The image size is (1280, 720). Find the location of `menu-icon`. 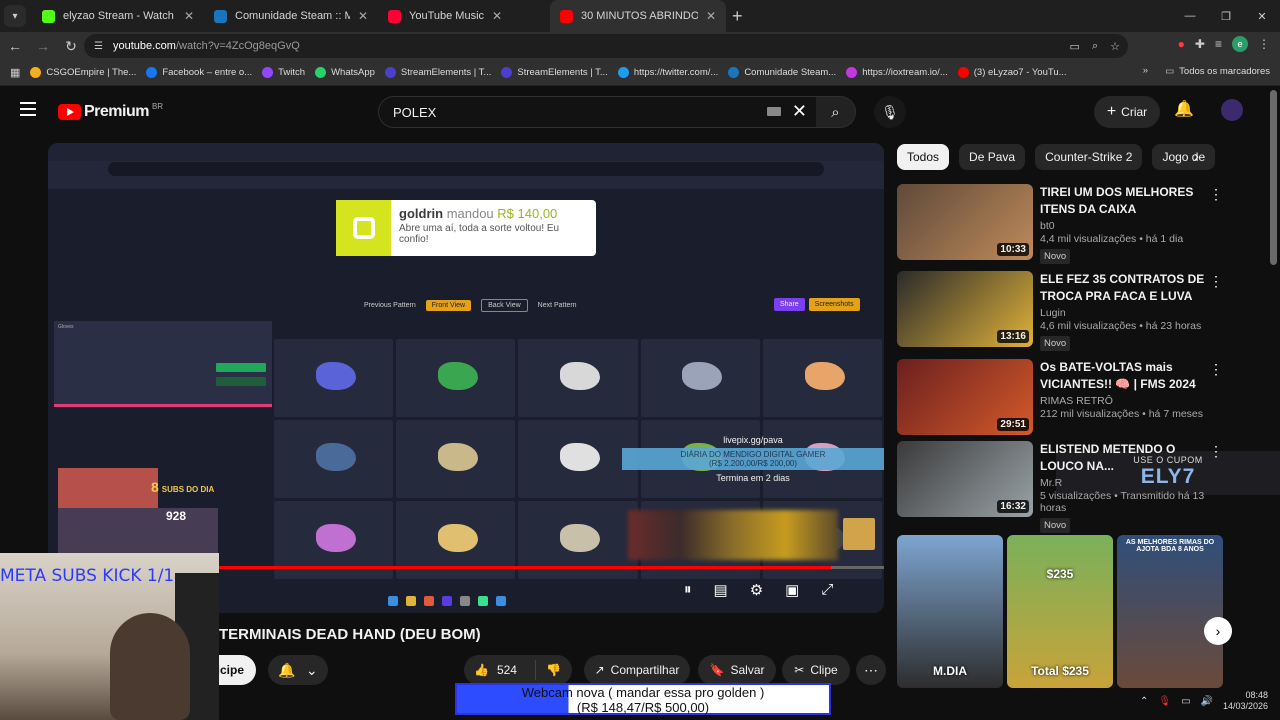

menu-icon is located at coordinates (28, 109).